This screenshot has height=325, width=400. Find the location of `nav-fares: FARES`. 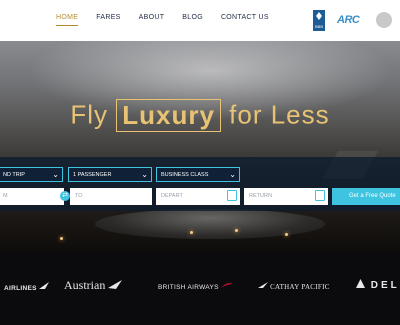

nav-fares: FARES is located at coordinates (108, 20).